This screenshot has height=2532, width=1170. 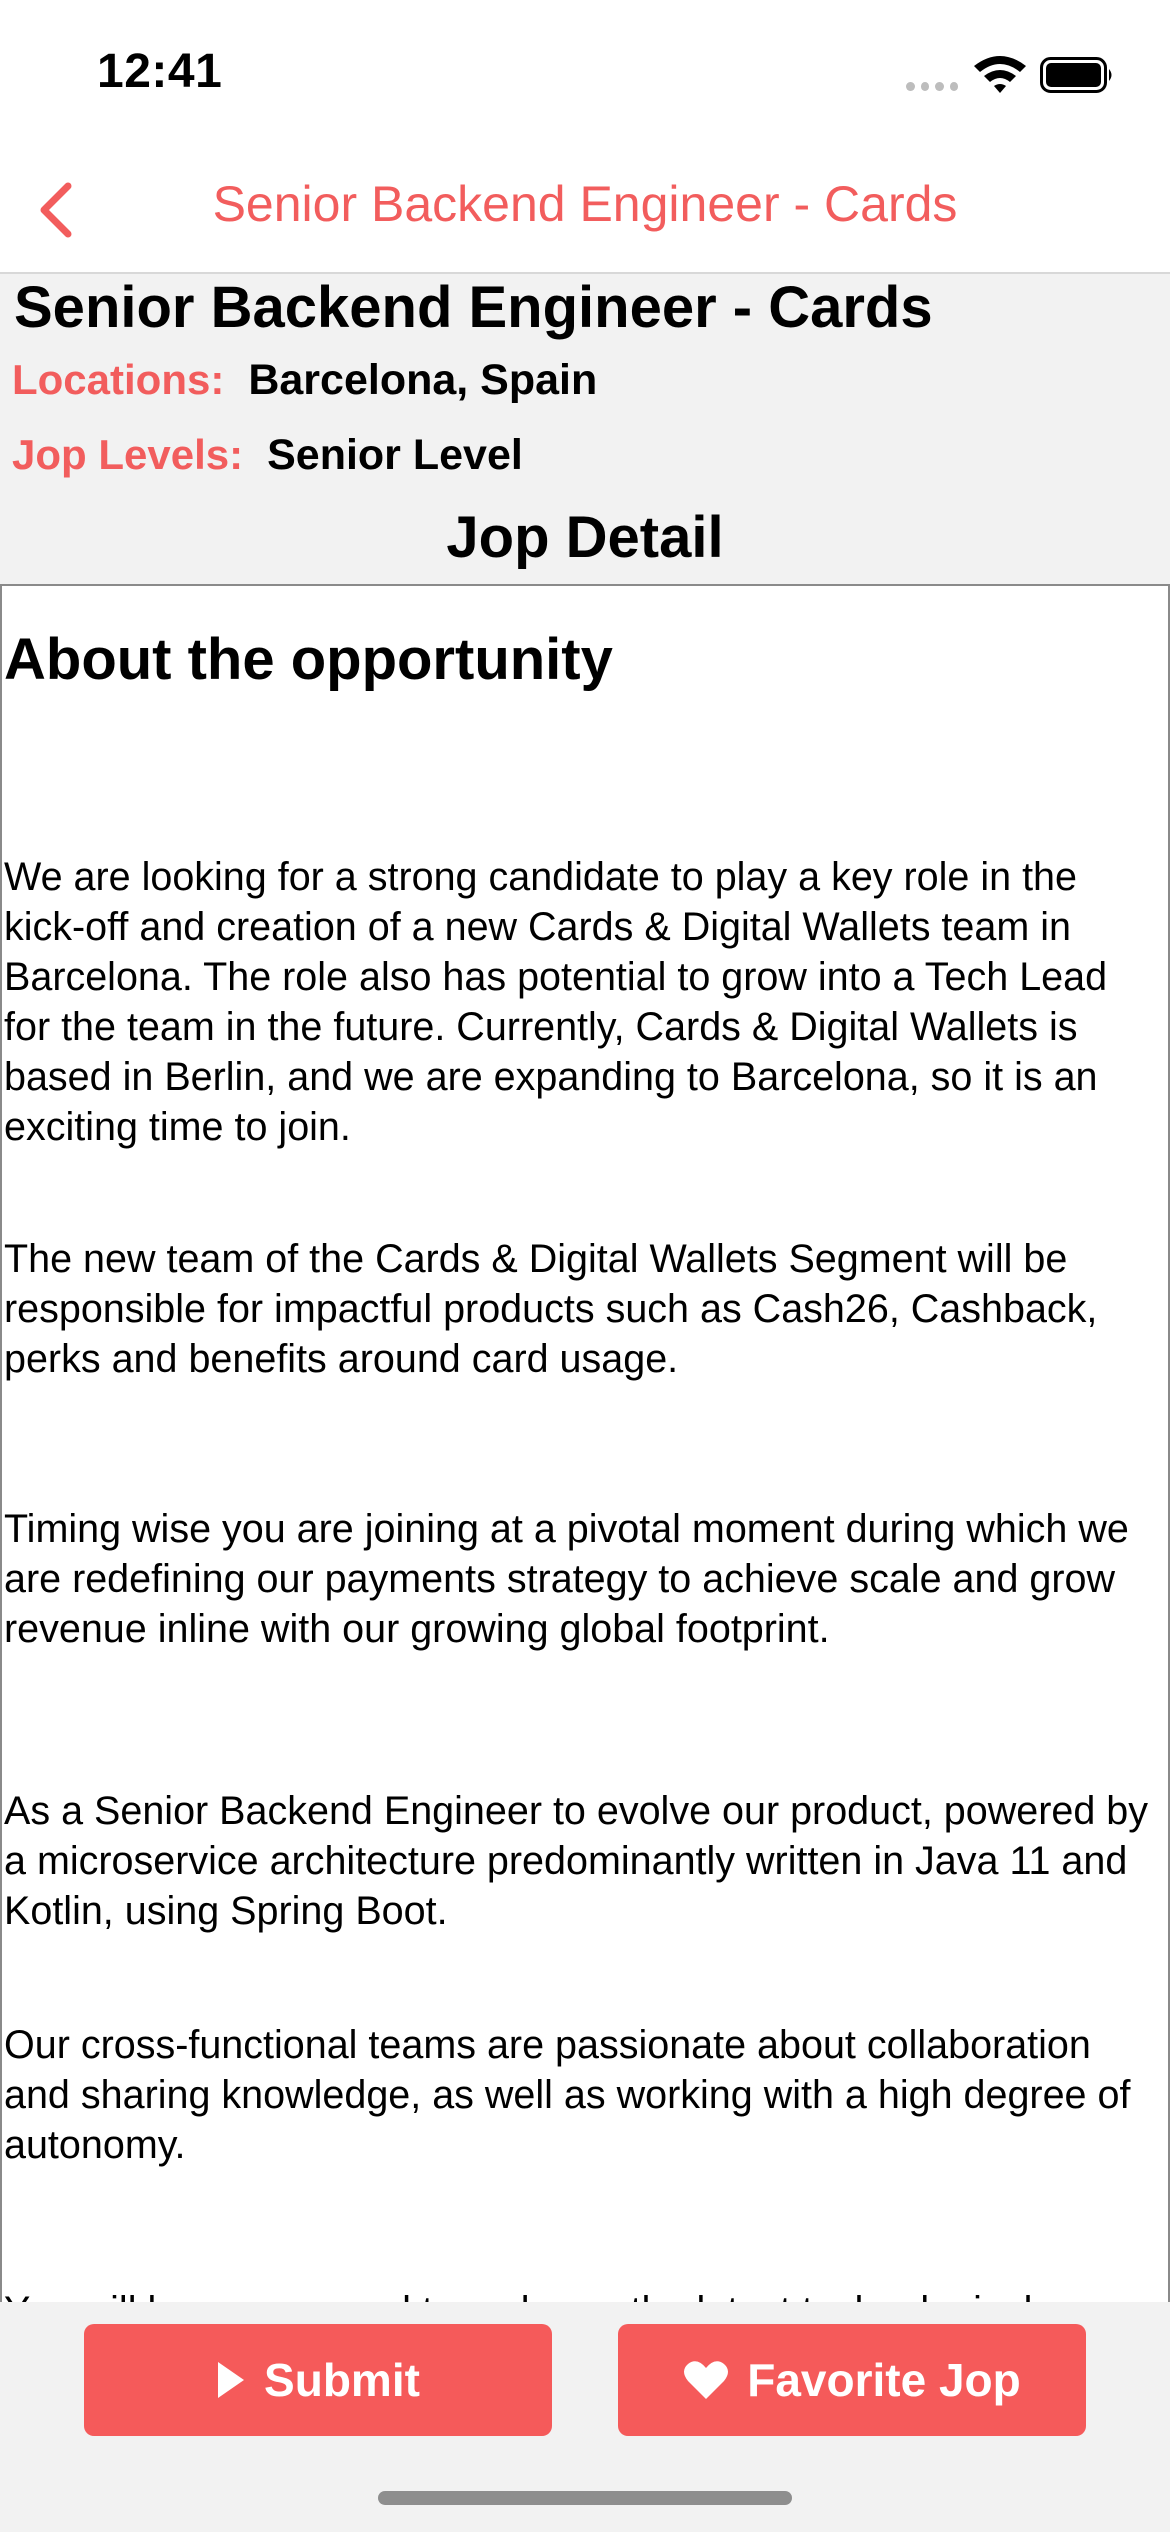 What do you see at coordinates (884, 2380) in the screenshot?
I see `favorite-label: Favorite Jop` at bounding box center [884, 2380].